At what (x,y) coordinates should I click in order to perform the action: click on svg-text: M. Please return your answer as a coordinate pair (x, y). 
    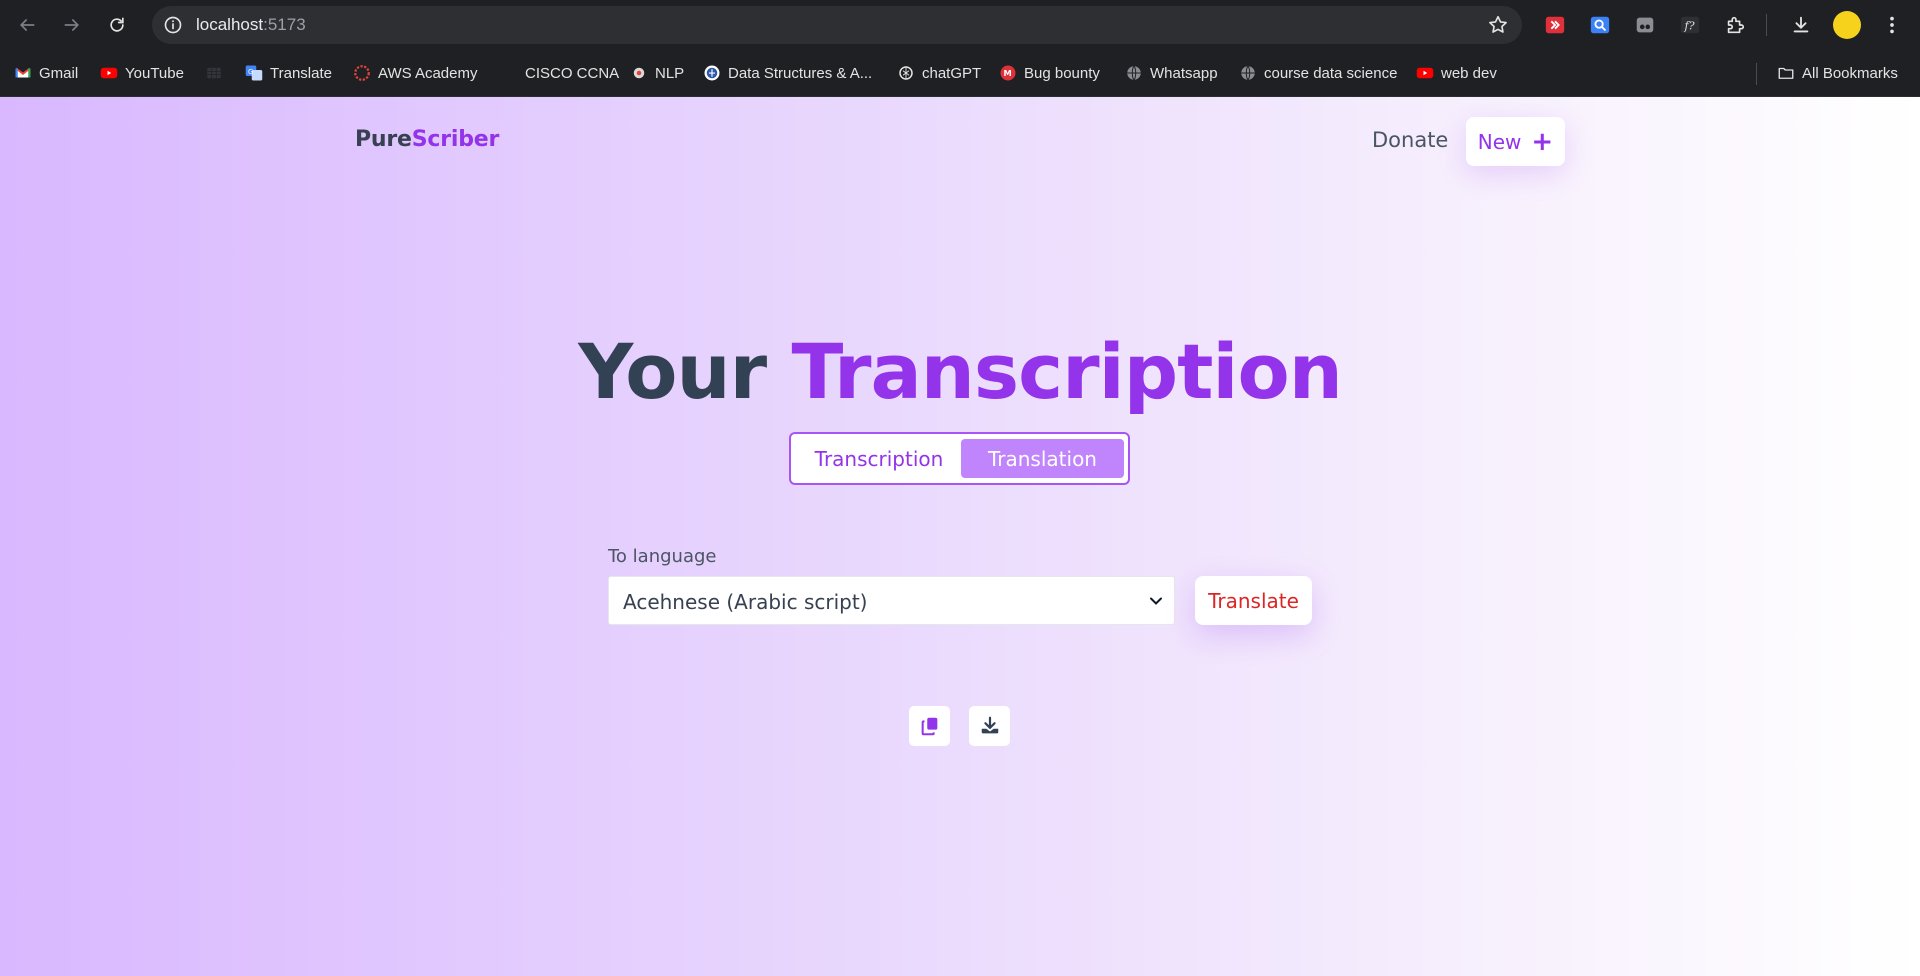
    Looking at the image, I should click on (1008, 73).